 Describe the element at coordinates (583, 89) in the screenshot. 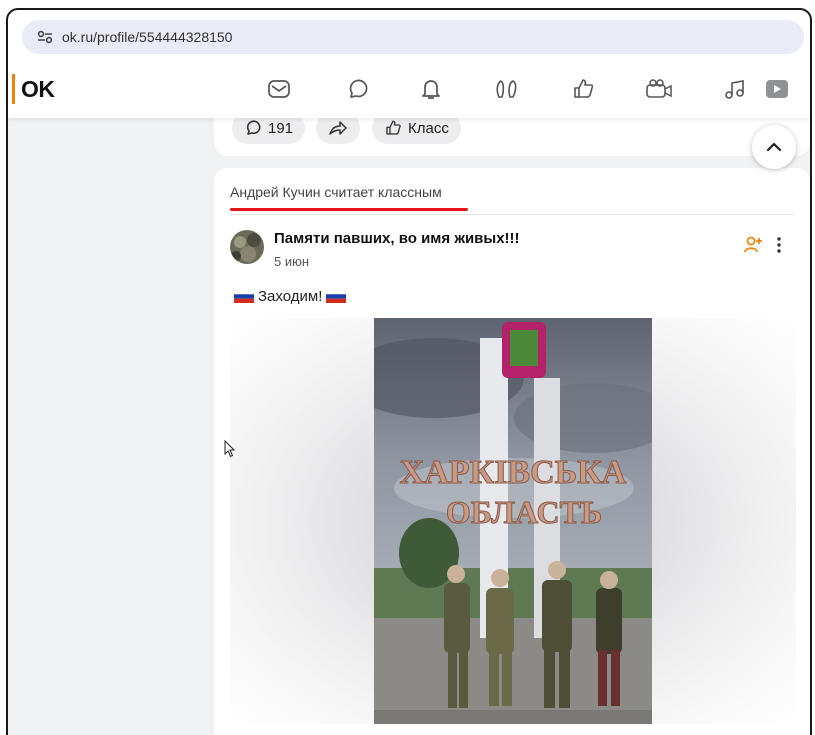

I see `like-icon` at that location.